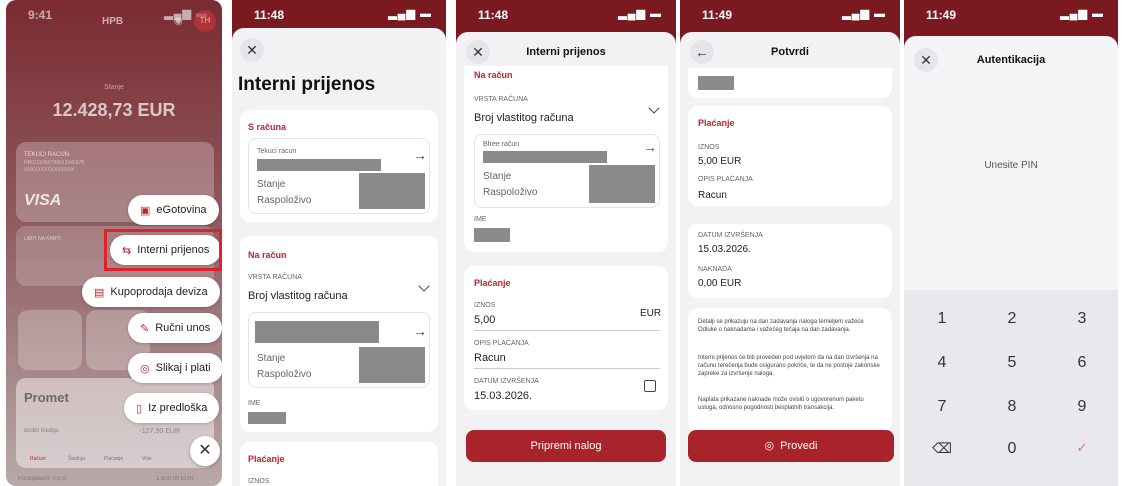  I want to click on payment-card: Plaćanje IZNOS, so click(339, 464).